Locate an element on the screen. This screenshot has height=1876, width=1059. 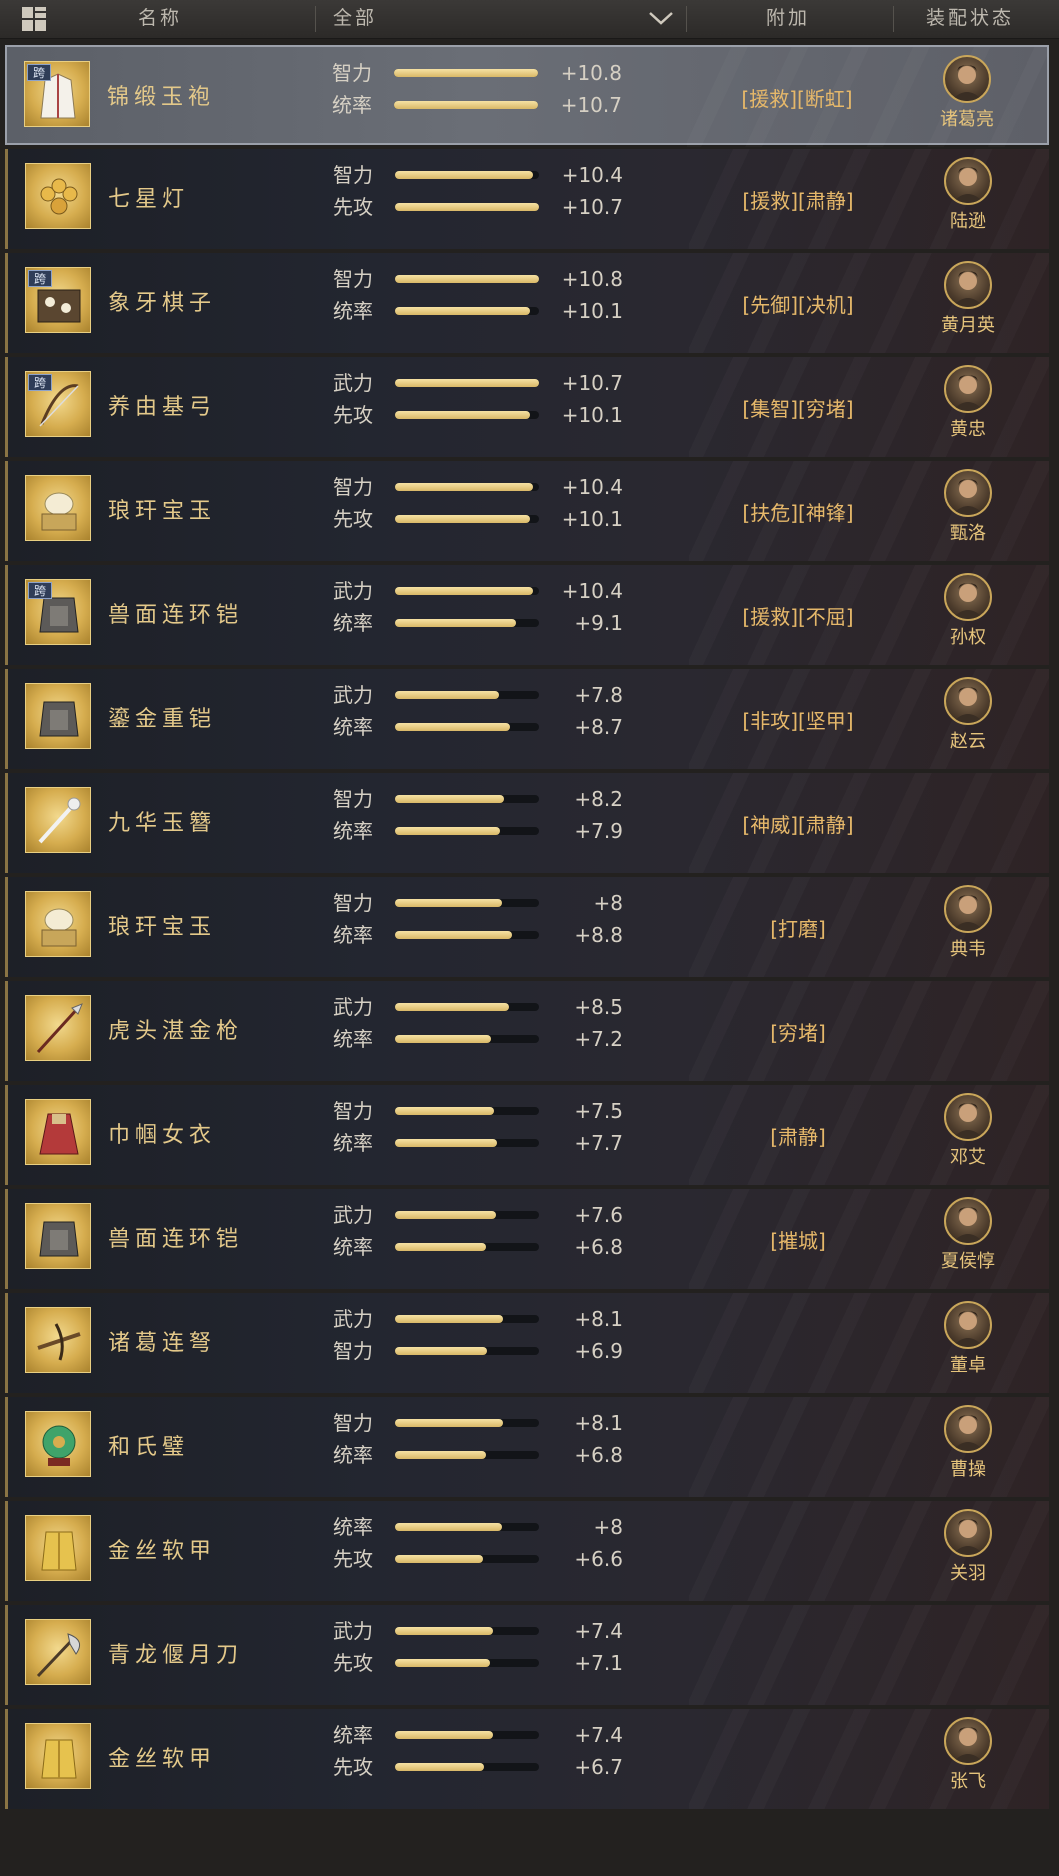
equipment-row: 跨象牙棋子 智力 +10.8 统率 +10.1 [先御][决机] 黄月英 is located at coordinates (527, 303).